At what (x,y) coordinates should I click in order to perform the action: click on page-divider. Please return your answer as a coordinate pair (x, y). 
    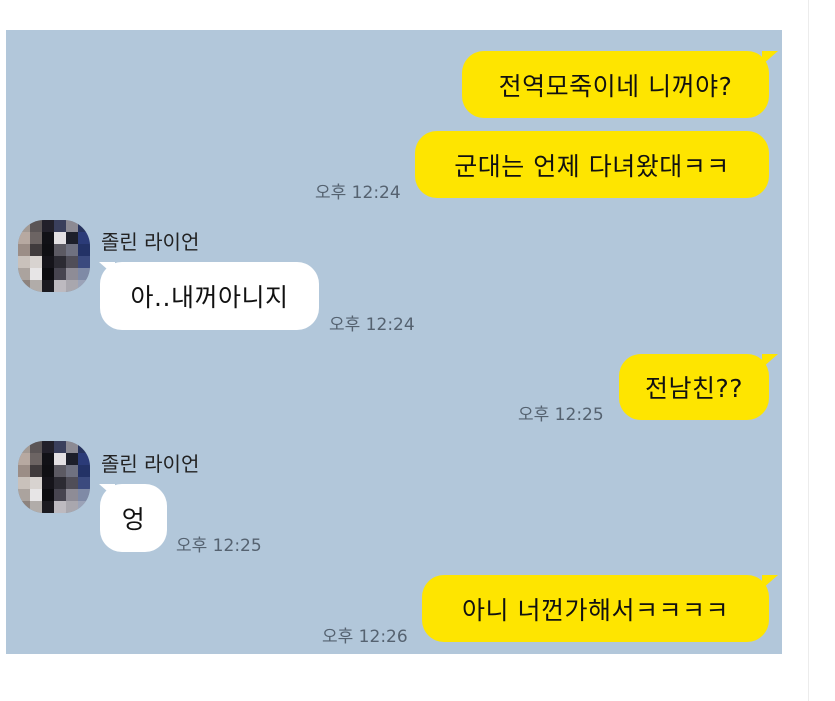
    Looking at the image, I should click on (808, 350).